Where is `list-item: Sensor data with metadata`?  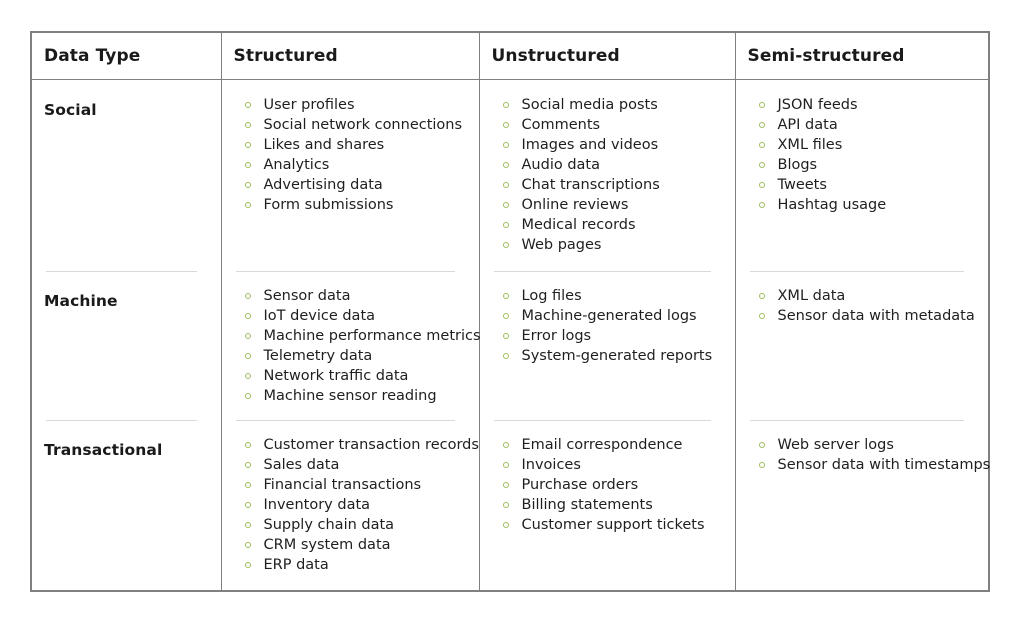 list-item: Sensor data with metadata is located at coordinates (866, 316).